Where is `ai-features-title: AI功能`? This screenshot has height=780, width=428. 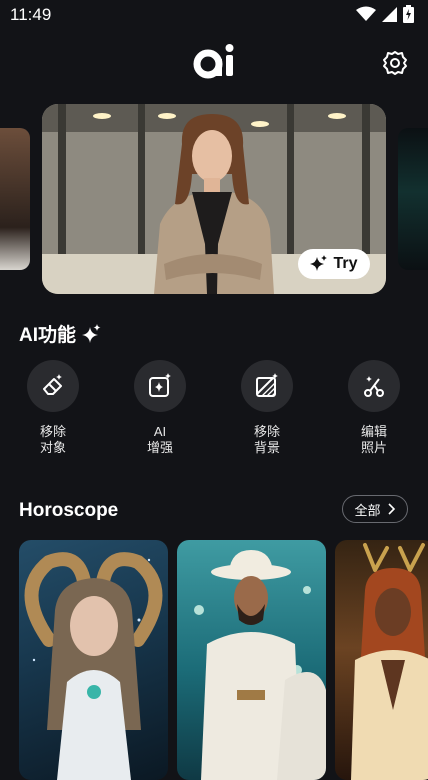 ai-features-title: AI功能 is located at coordinates (48, 335).